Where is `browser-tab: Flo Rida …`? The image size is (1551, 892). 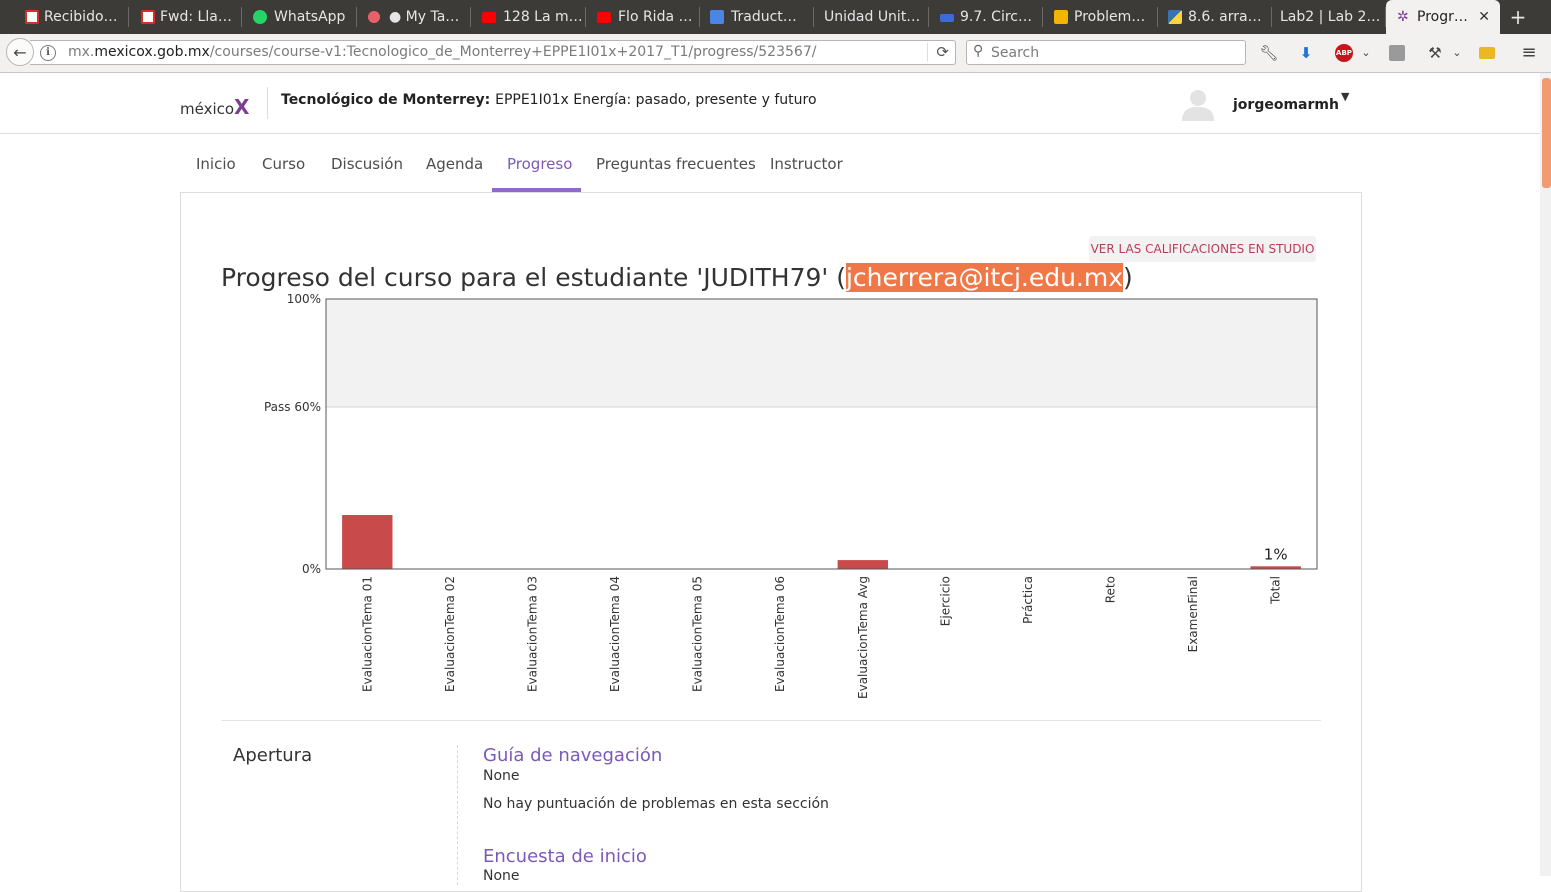
browser-tab: Flo Rida … is located at coordinates (635, 17).